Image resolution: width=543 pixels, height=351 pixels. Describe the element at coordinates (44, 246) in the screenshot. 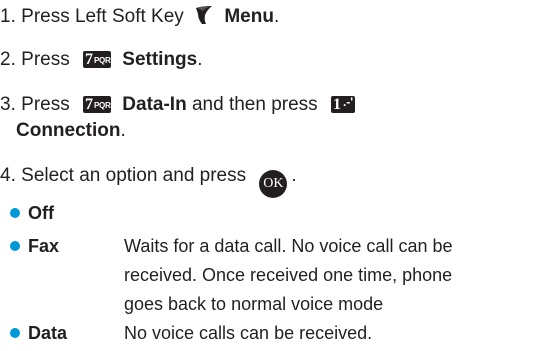

I see `option-fax-name: Fax` at that location.